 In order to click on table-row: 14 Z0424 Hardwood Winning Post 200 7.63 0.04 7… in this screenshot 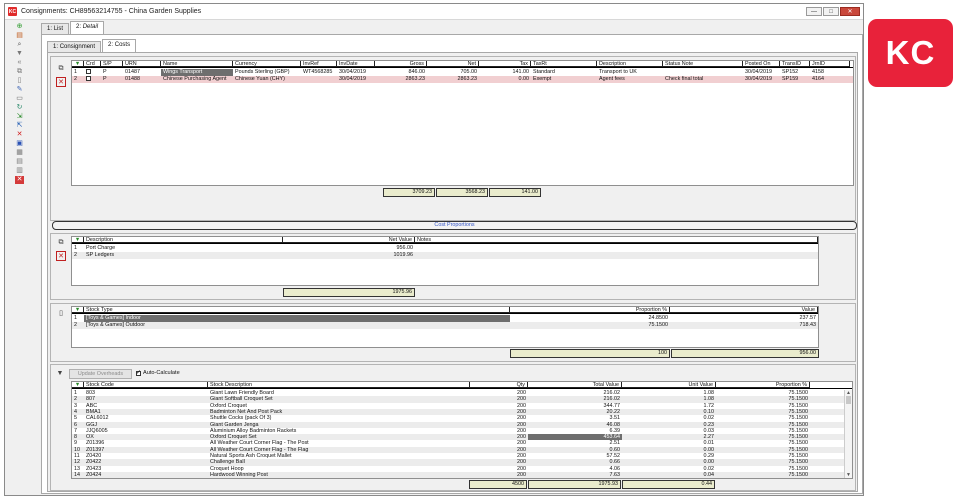, I will do `click(462, 474)`.